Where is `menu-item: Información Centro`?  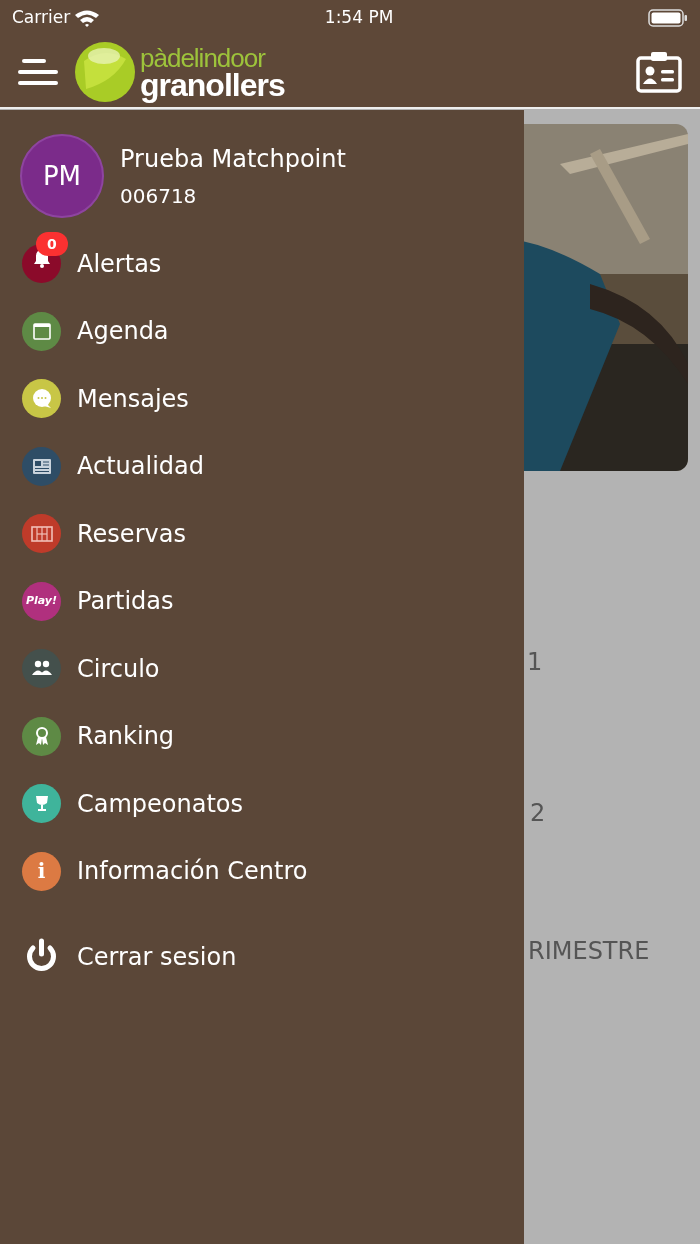
menu-item: Información Centro is located at coordinates (192, 871).